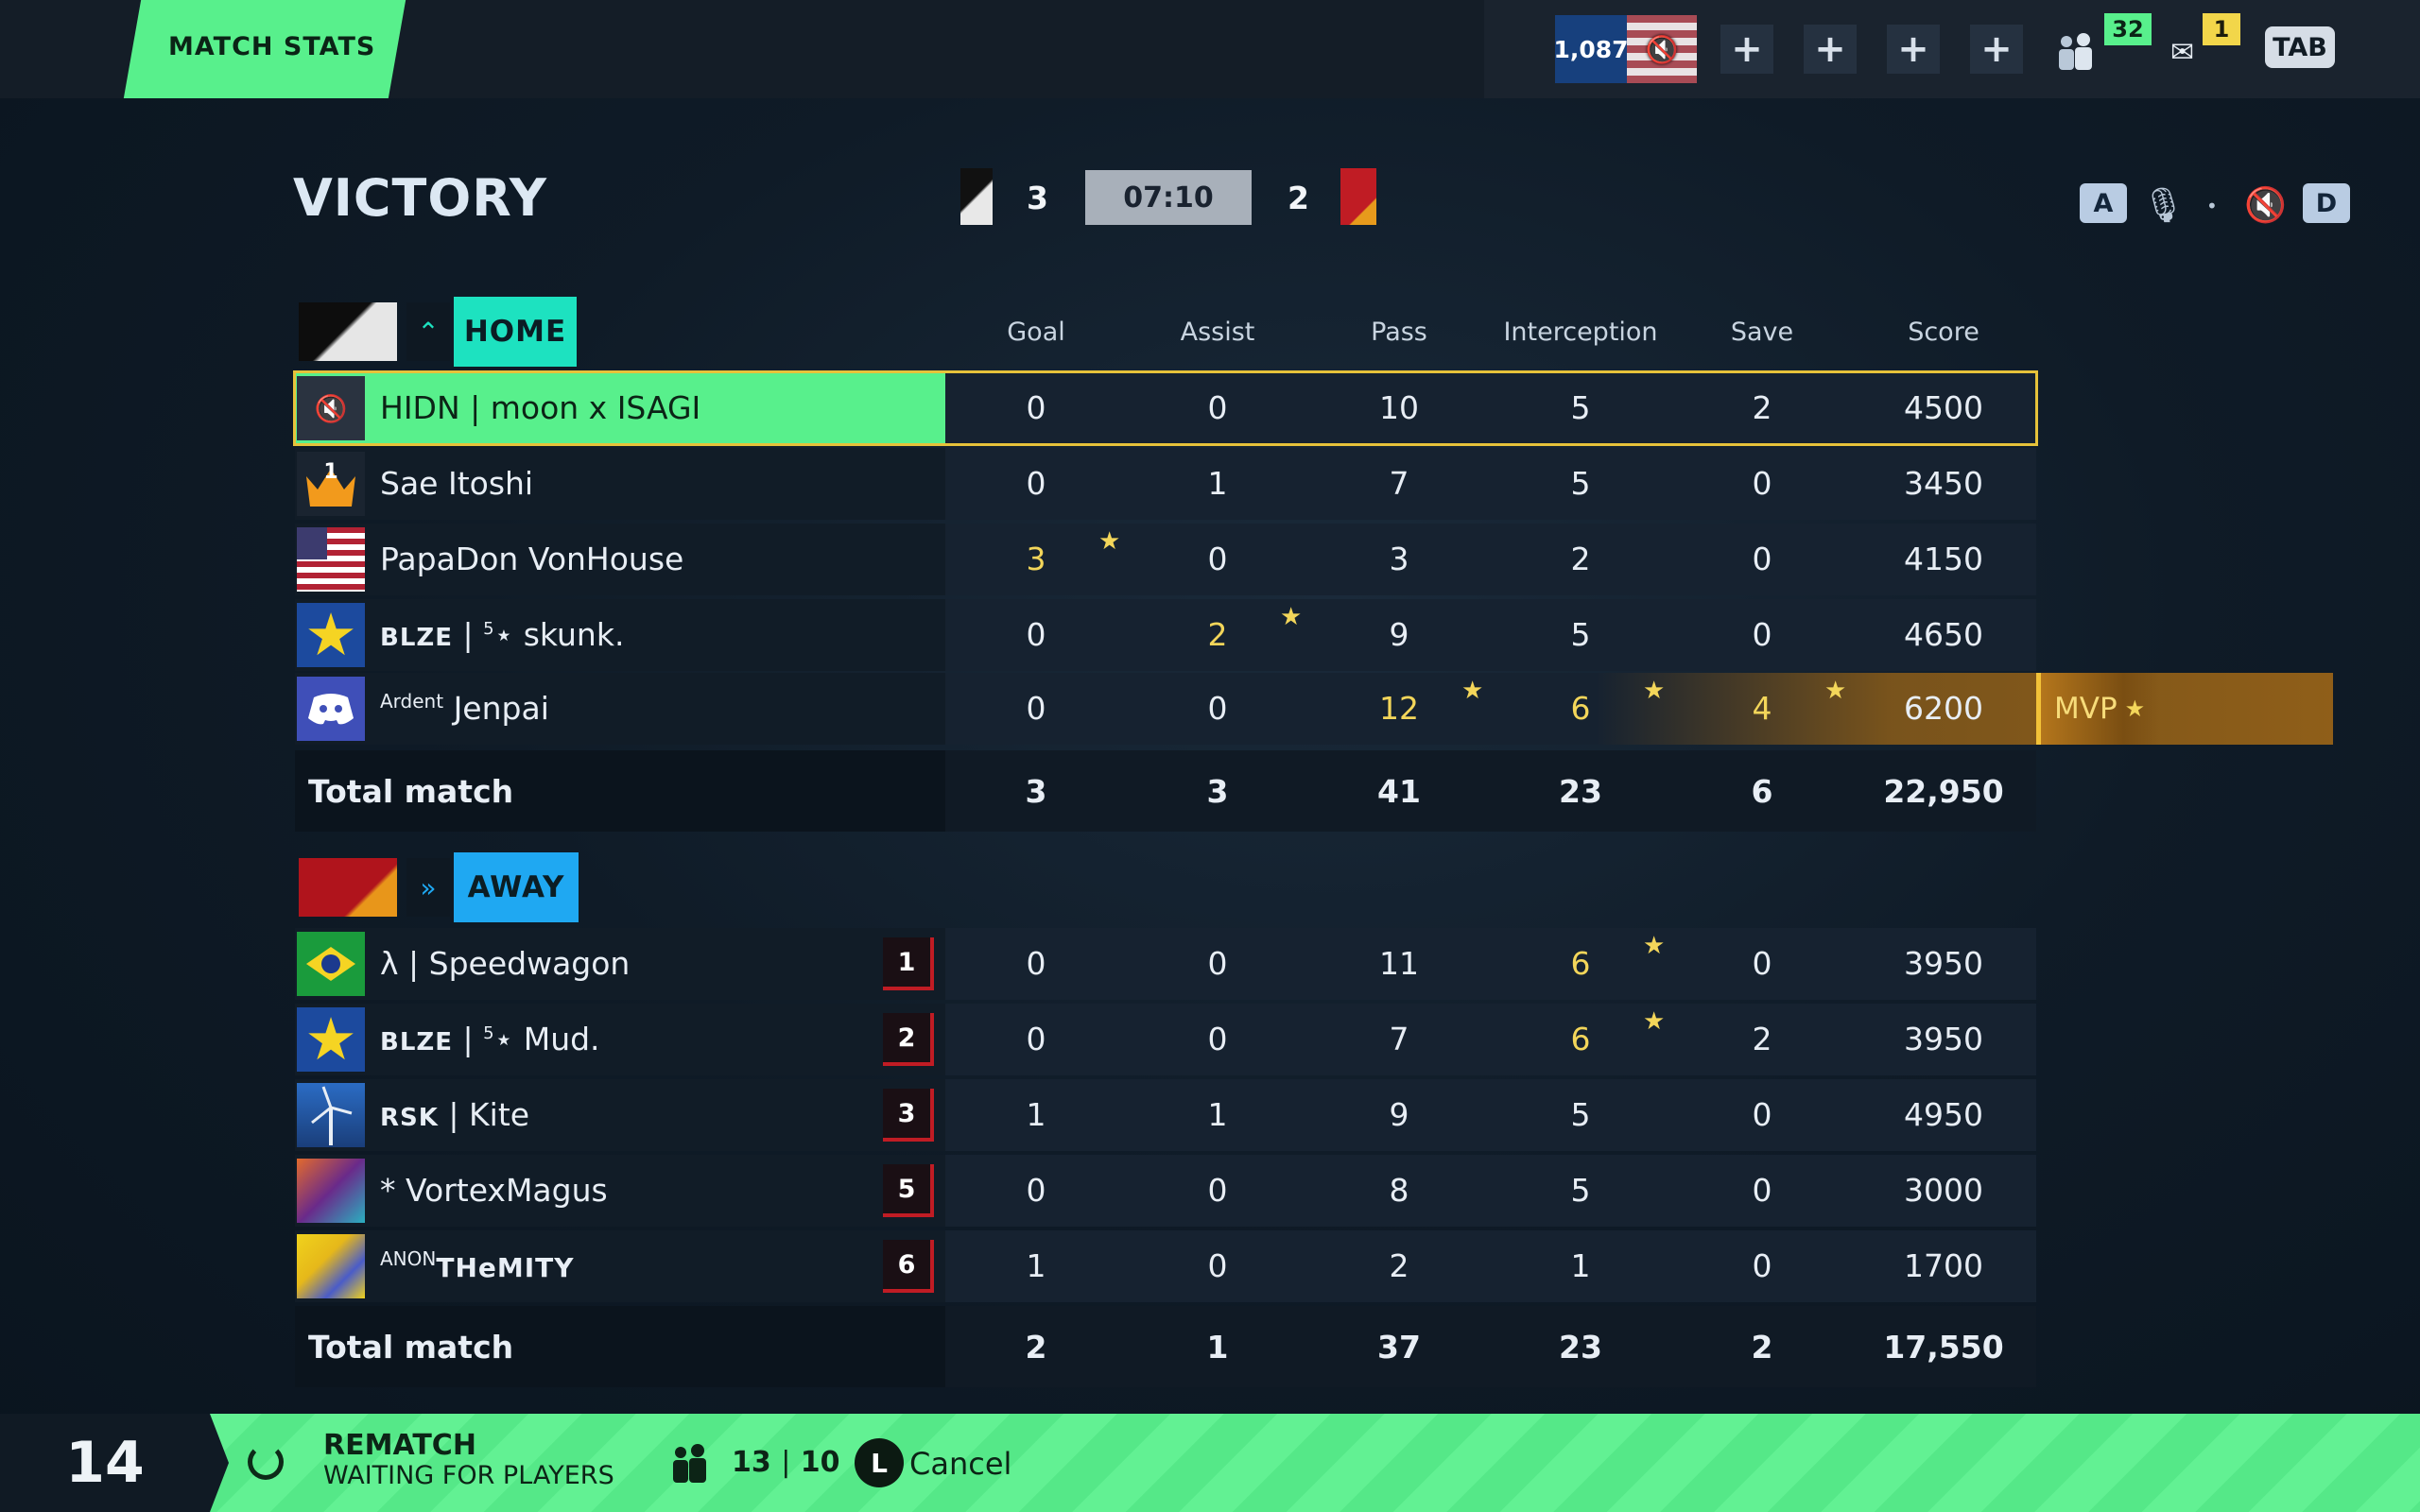  Describe the element at coordinates (1591, 49) in the screenshot. I see `currency-display: 1,087` at that location.